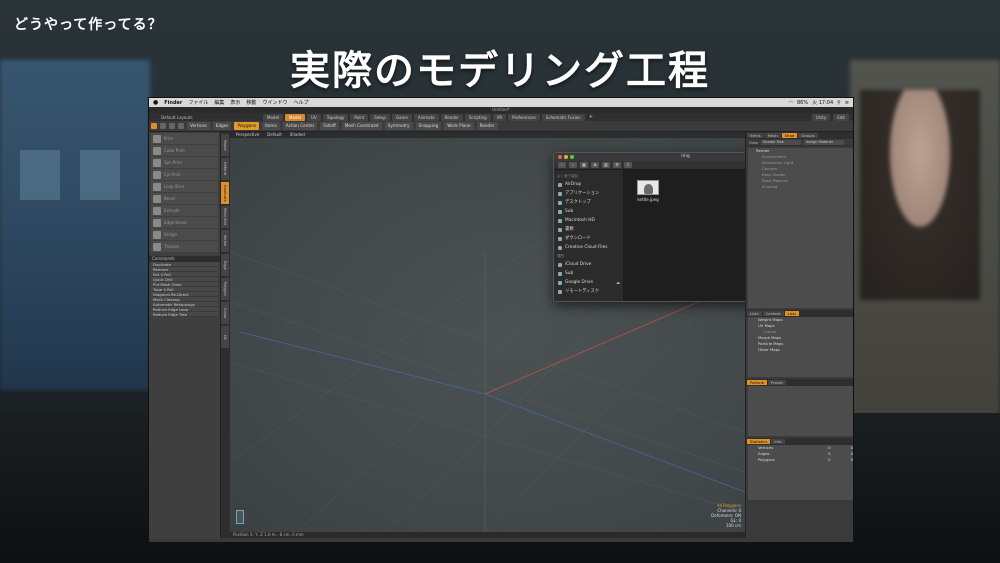 The image size is (1000, 563). Describe the element at coordinates (295, 117) in the screenshot. I see `tab-model-active: Model` at that location.